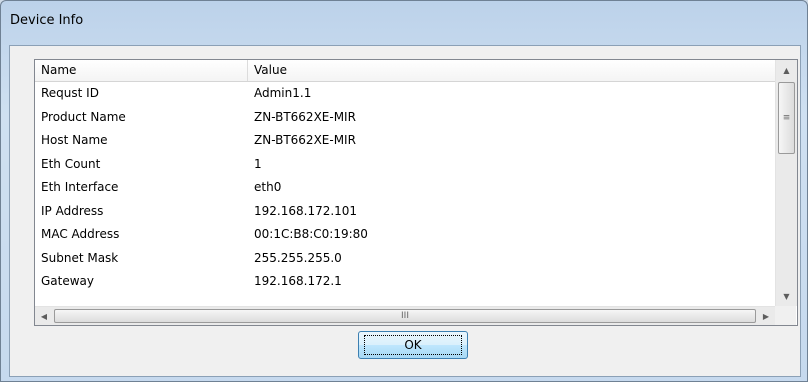 Image resolution: width=808 pixels, height=382 pixels. Describe the element at coordinates (80, 257) in the screenshot. I see `row-name: Subnet Mask` at that location.